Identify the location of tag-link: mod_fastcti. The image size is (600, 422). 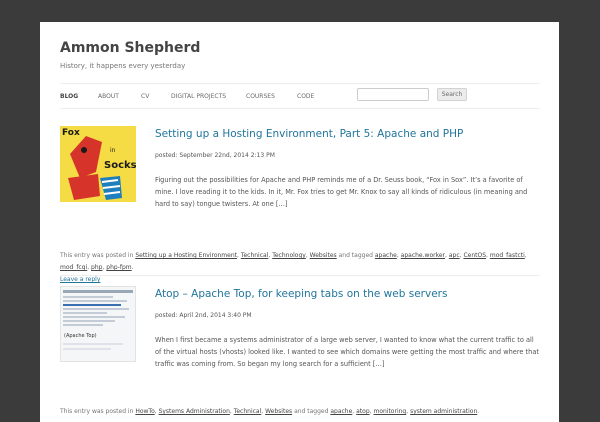
(507, 255).